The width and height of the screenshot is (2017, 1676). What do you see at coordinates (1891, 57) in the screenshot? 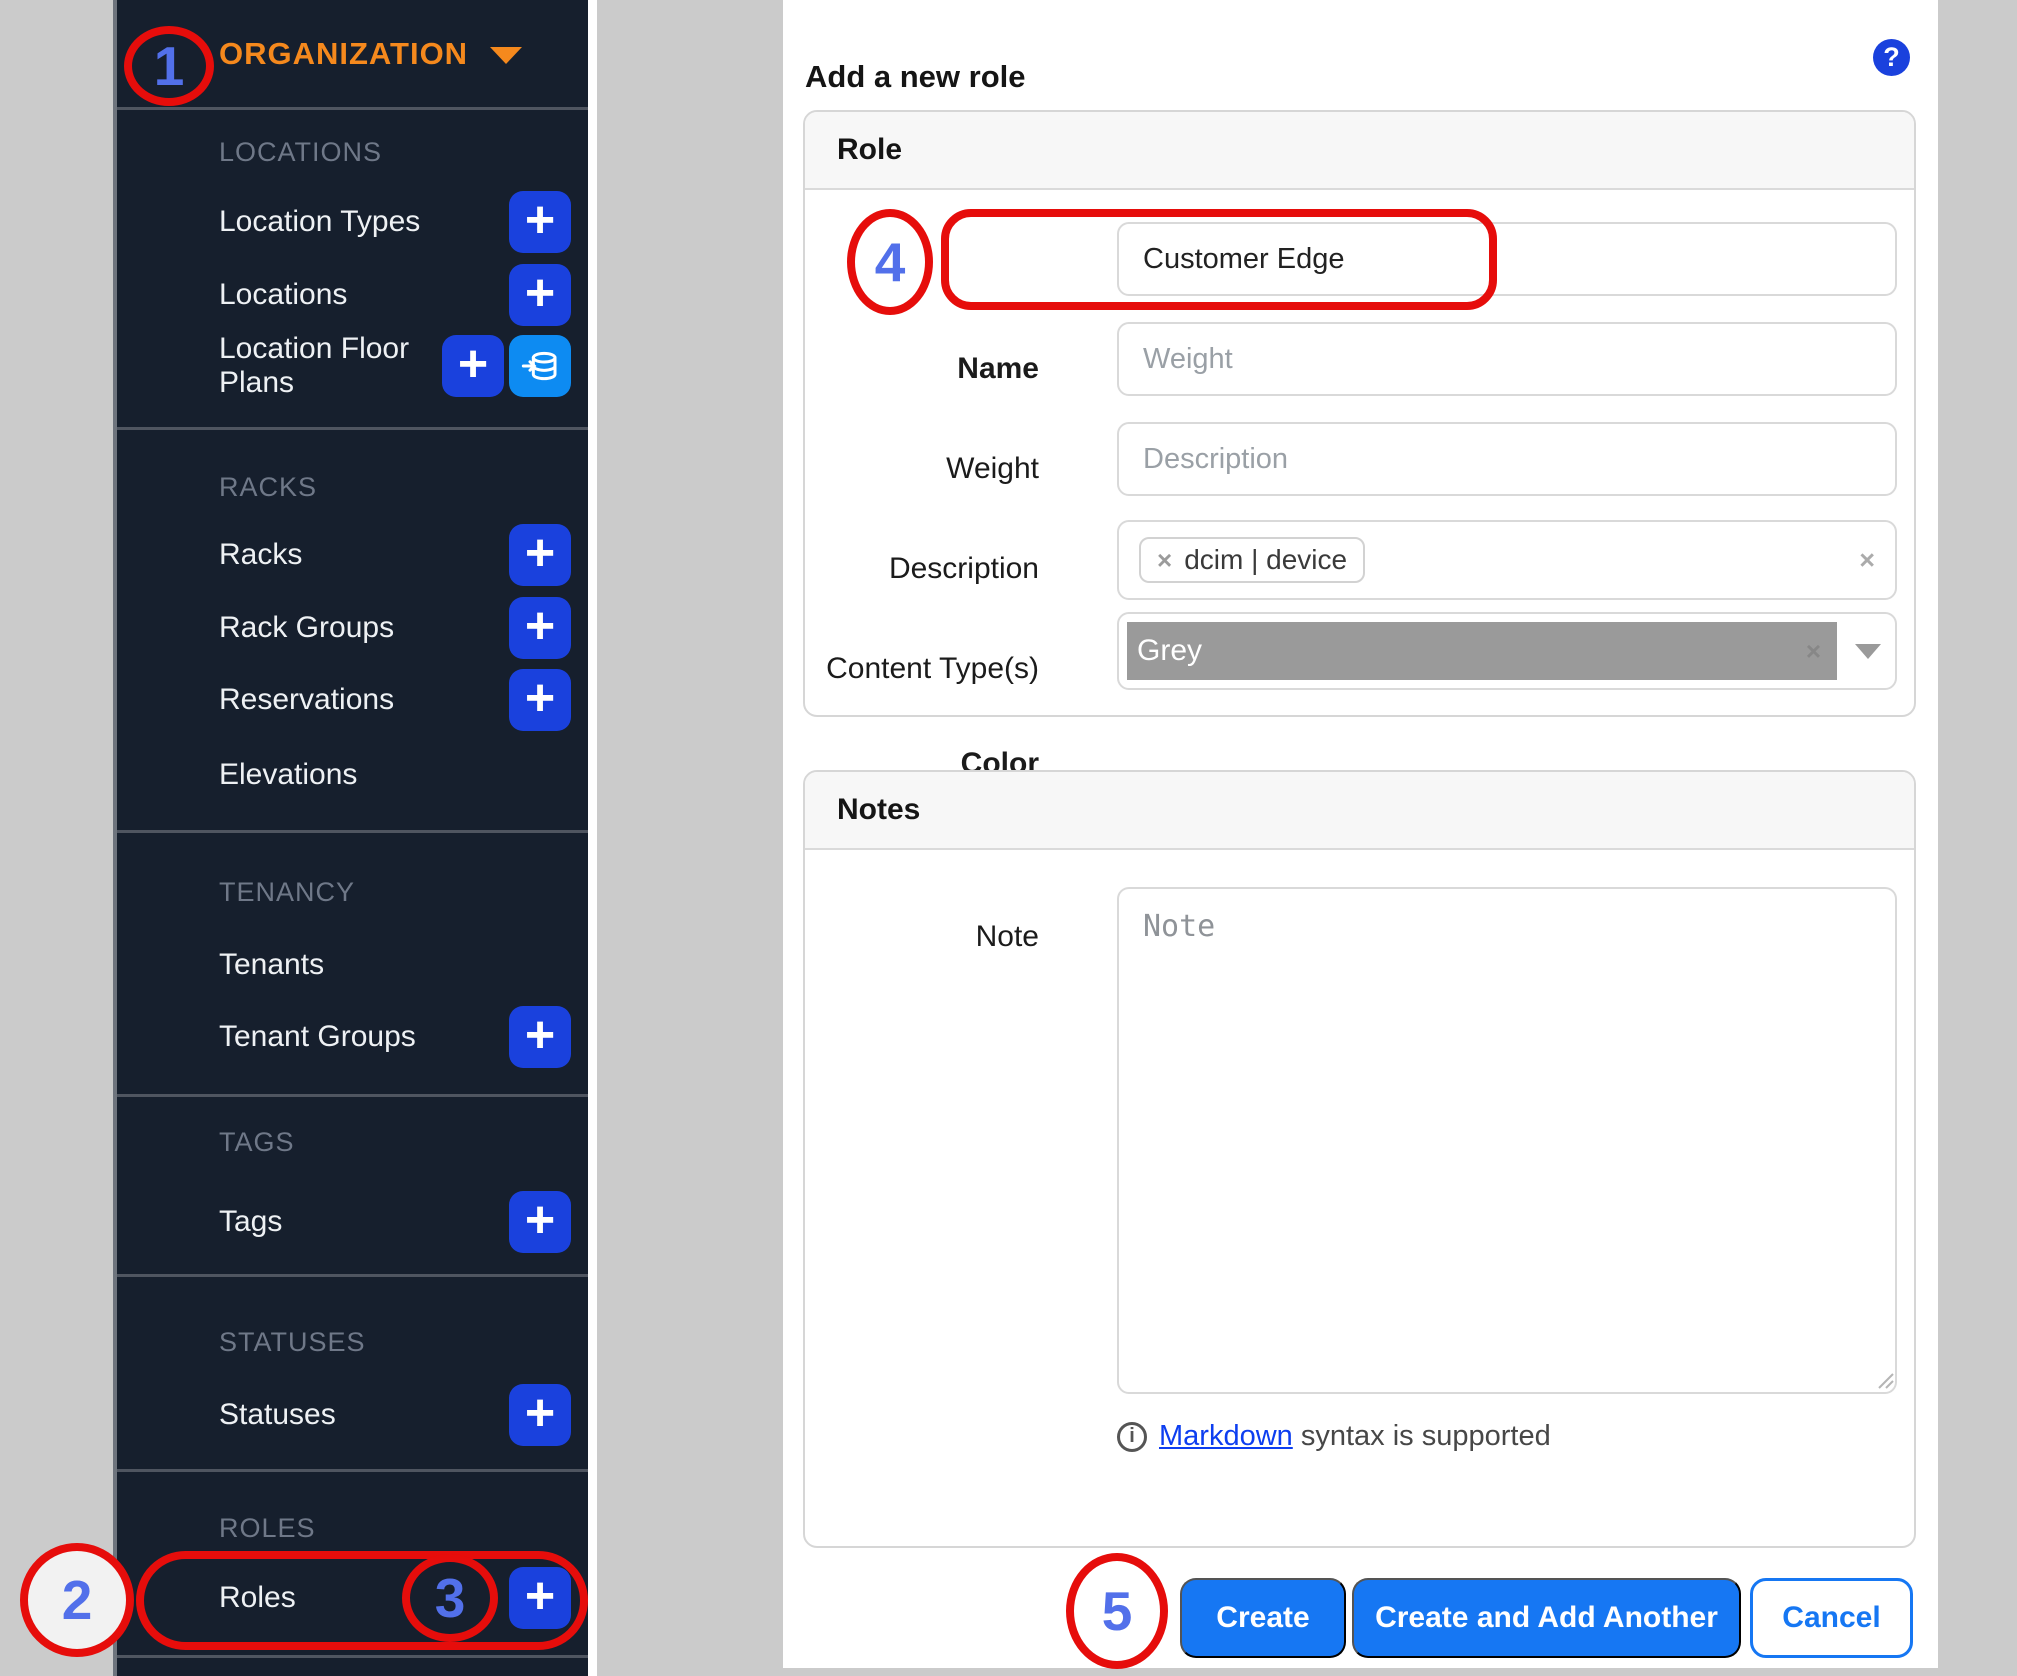
I see `help-icon: ?` at bounding box center [1891, 57].